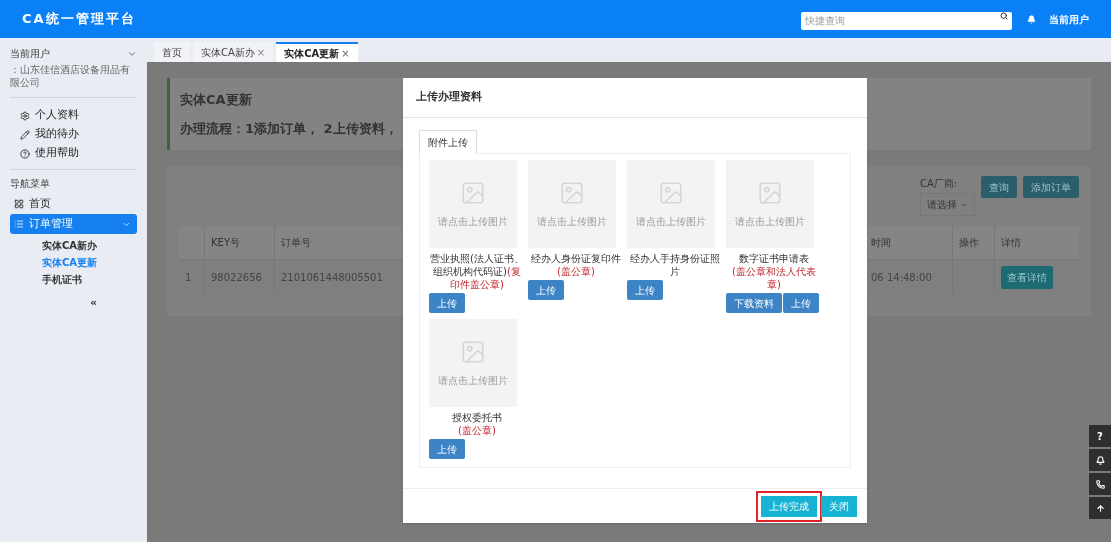  What do you see at coordinates (93, 303) in the screenshot?
I see `collapse-button: «` at bounding box center [93, 303].